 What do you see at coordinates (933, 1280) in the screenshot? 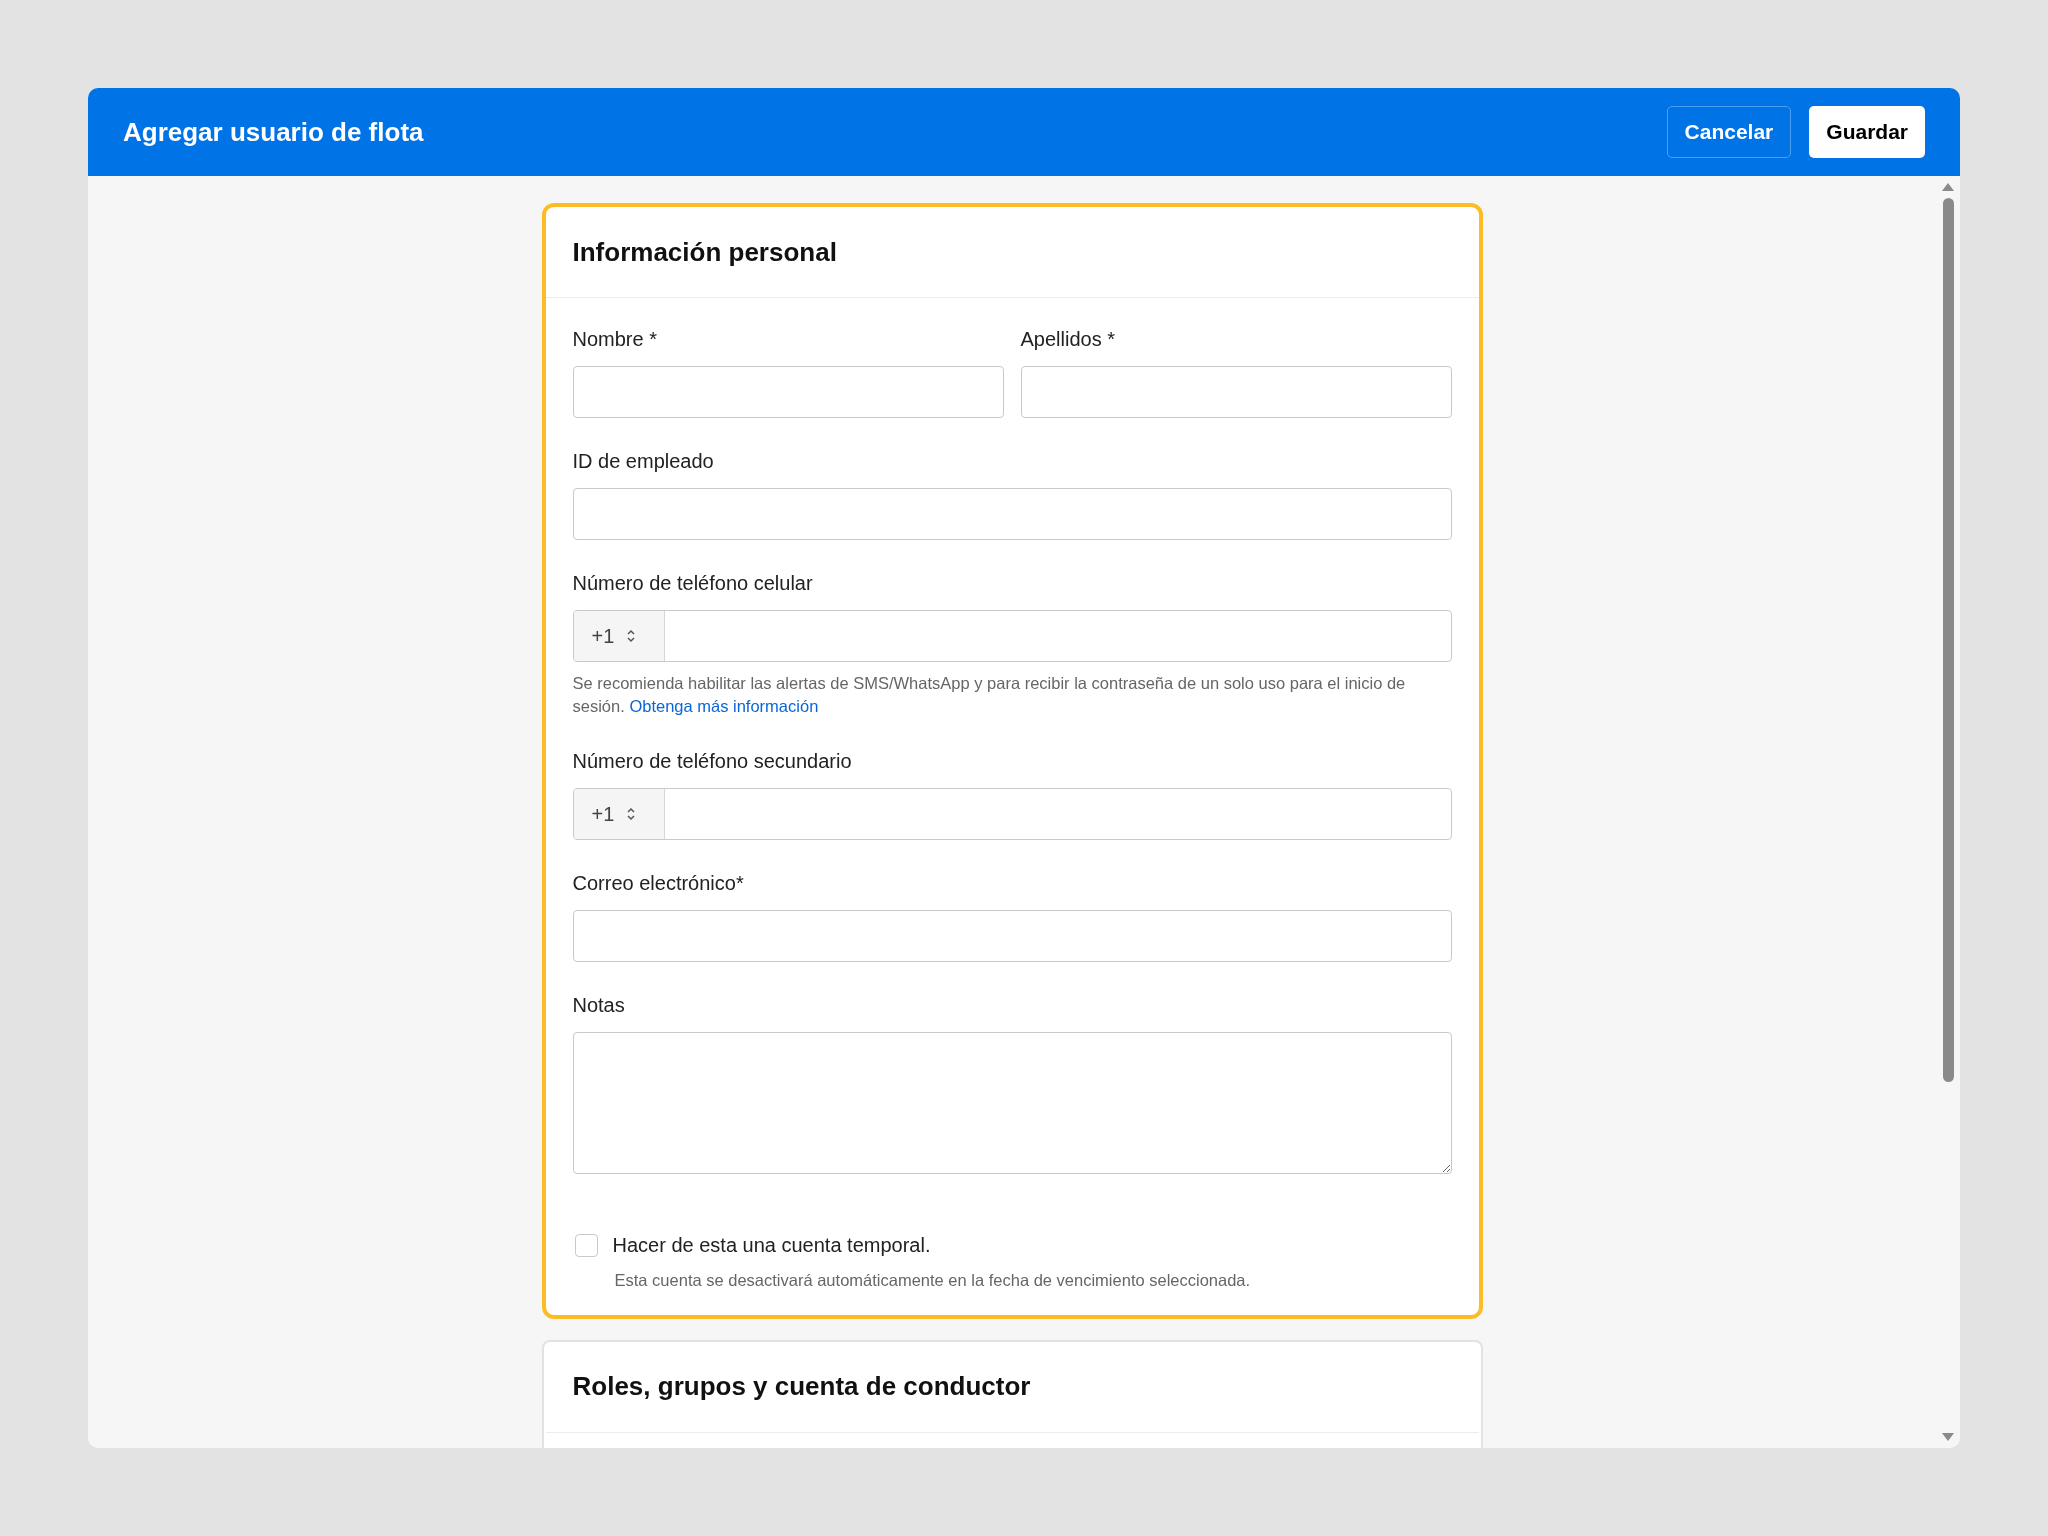
I see `checkbox-help-text: Esta cuenta se desactivará automáticamente en la fecha de vencimiento seleccionada.` at bounding box center [933, 1280].